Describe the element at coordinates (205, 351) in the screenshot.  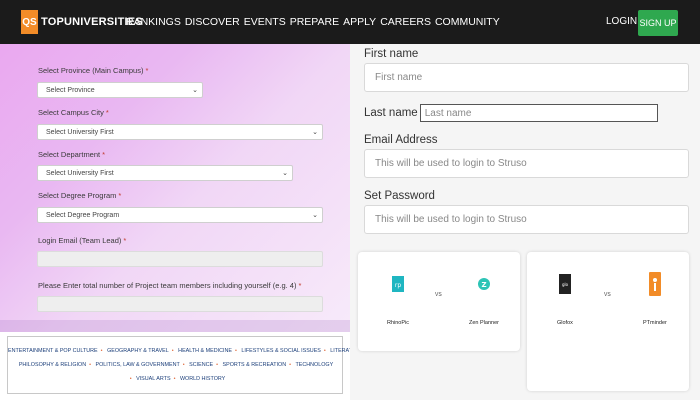
I see `tag-link: HEALTH & MEDICINE` at that location.